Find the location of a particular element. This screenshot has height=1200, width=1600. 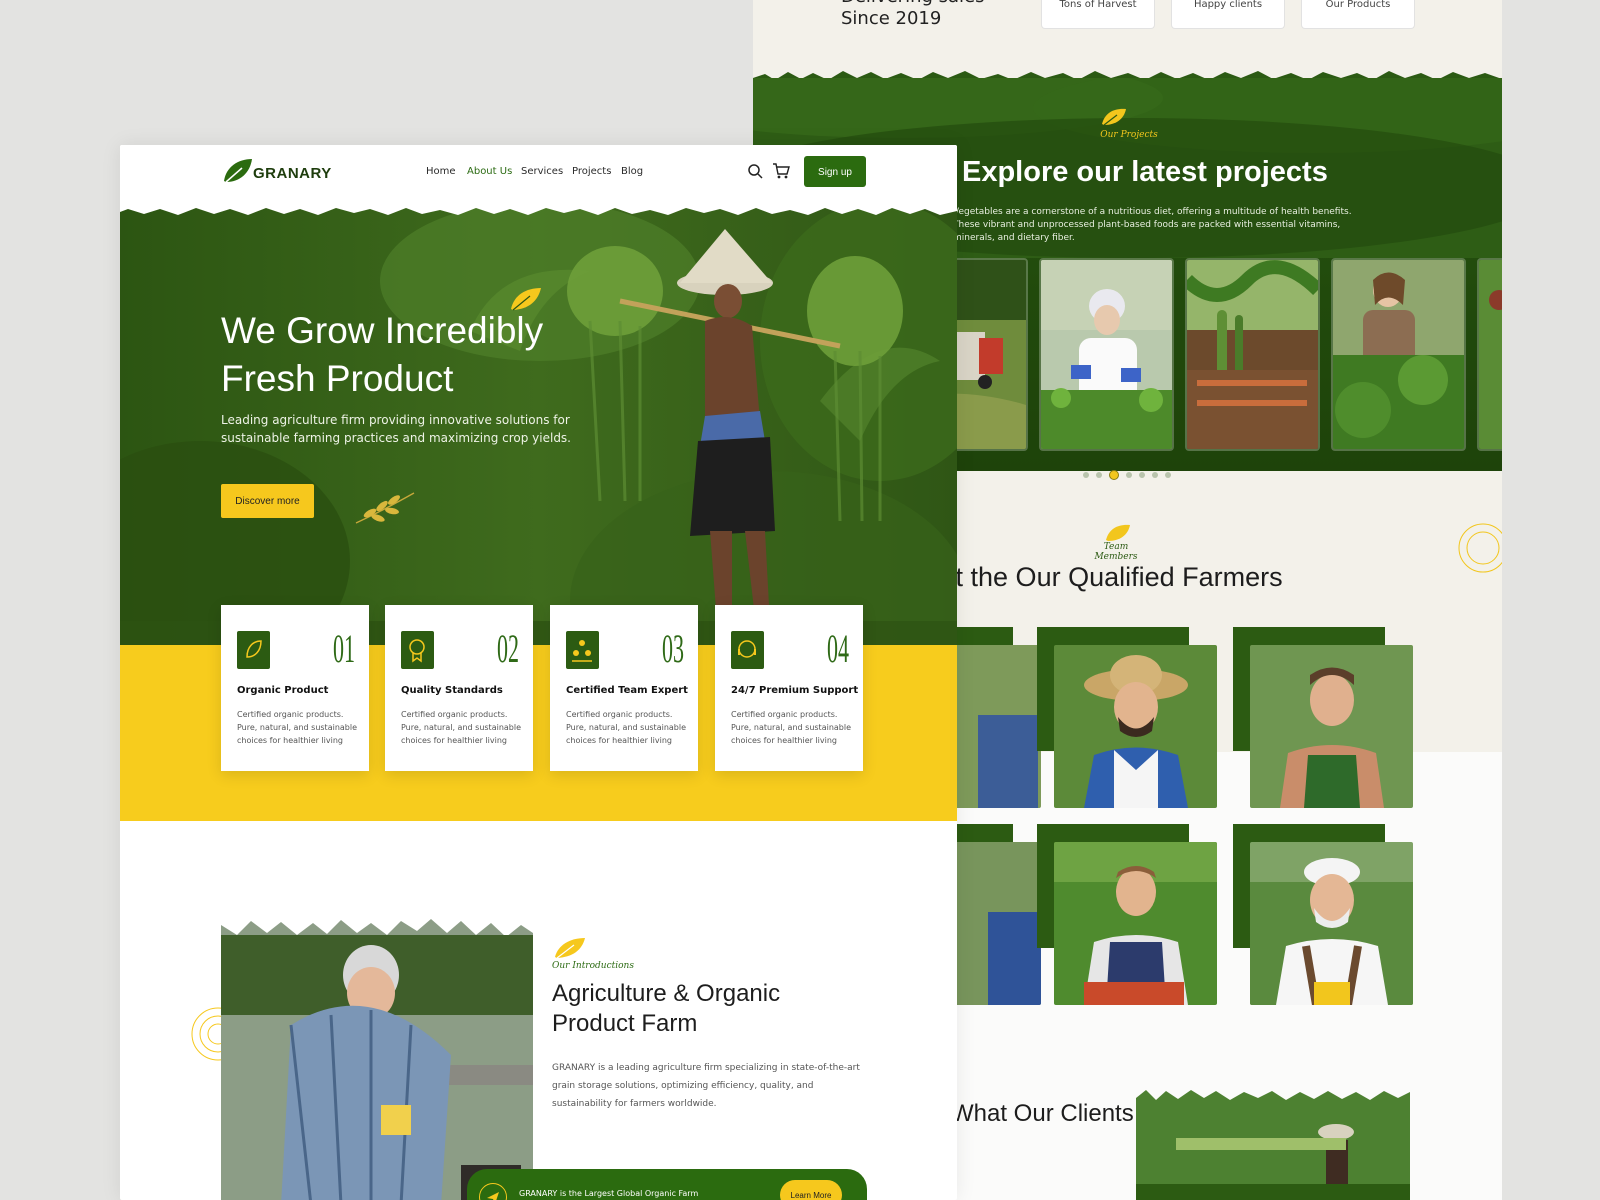

feature-title: 24/7 Premium Support is located at coordinates (795, 690).